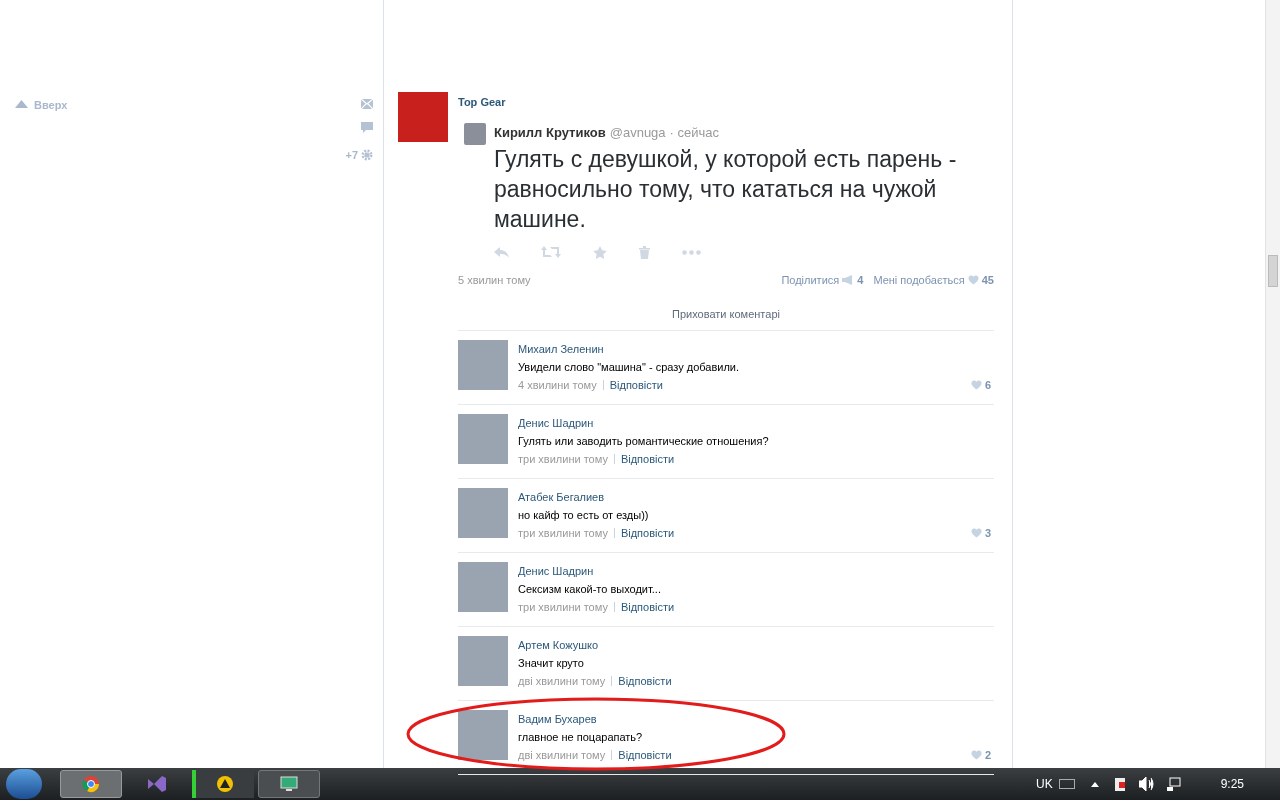  Describe the element at coordinates (557, 718) in the screenshot. I see `comment-author: Вадим Бухарев` at that location.